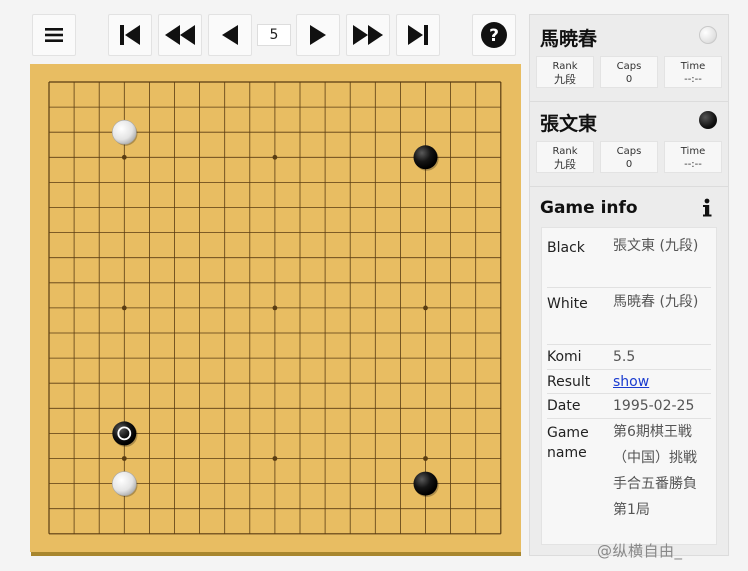 This screenshot has height=571, width=748. What do you see at coordinates (567, 304) in the screenshot?
I see `info-key: White` at bounding box center [567, 304].